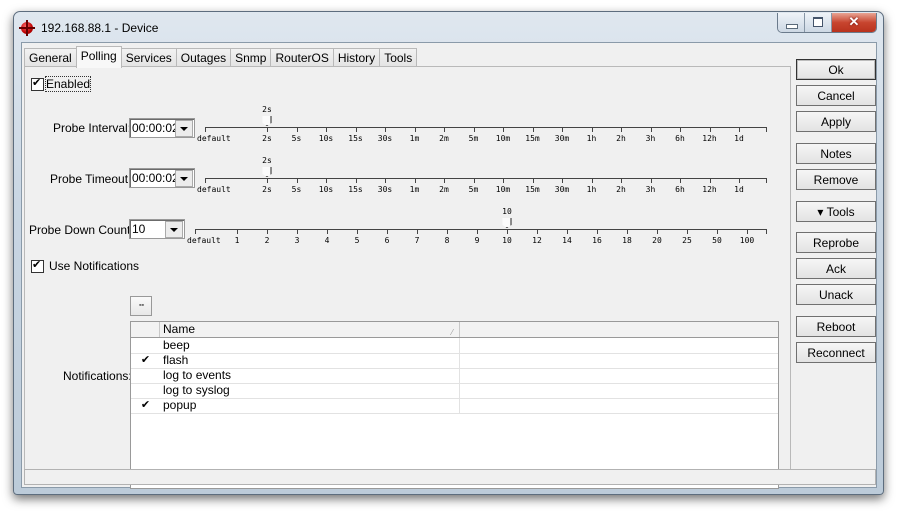  What do you see at coordinates (836, 326) in the screenshot?
I see `reboot-button: Reboot` at bounding box center [836, 326].